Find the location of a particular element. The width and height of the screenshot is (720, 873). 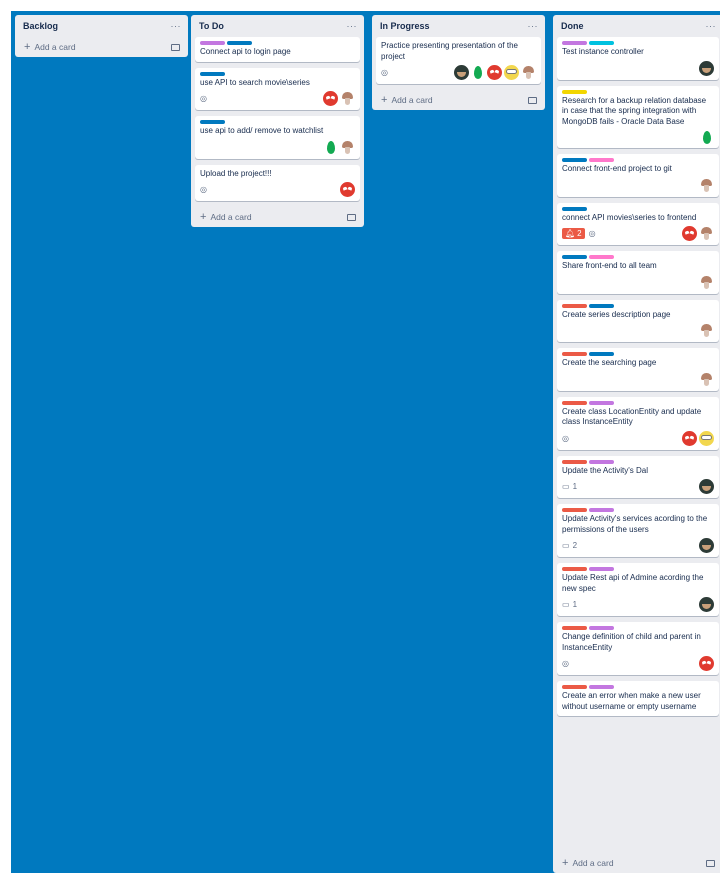

card: Create the searching page is located at coordinates (638, 369).